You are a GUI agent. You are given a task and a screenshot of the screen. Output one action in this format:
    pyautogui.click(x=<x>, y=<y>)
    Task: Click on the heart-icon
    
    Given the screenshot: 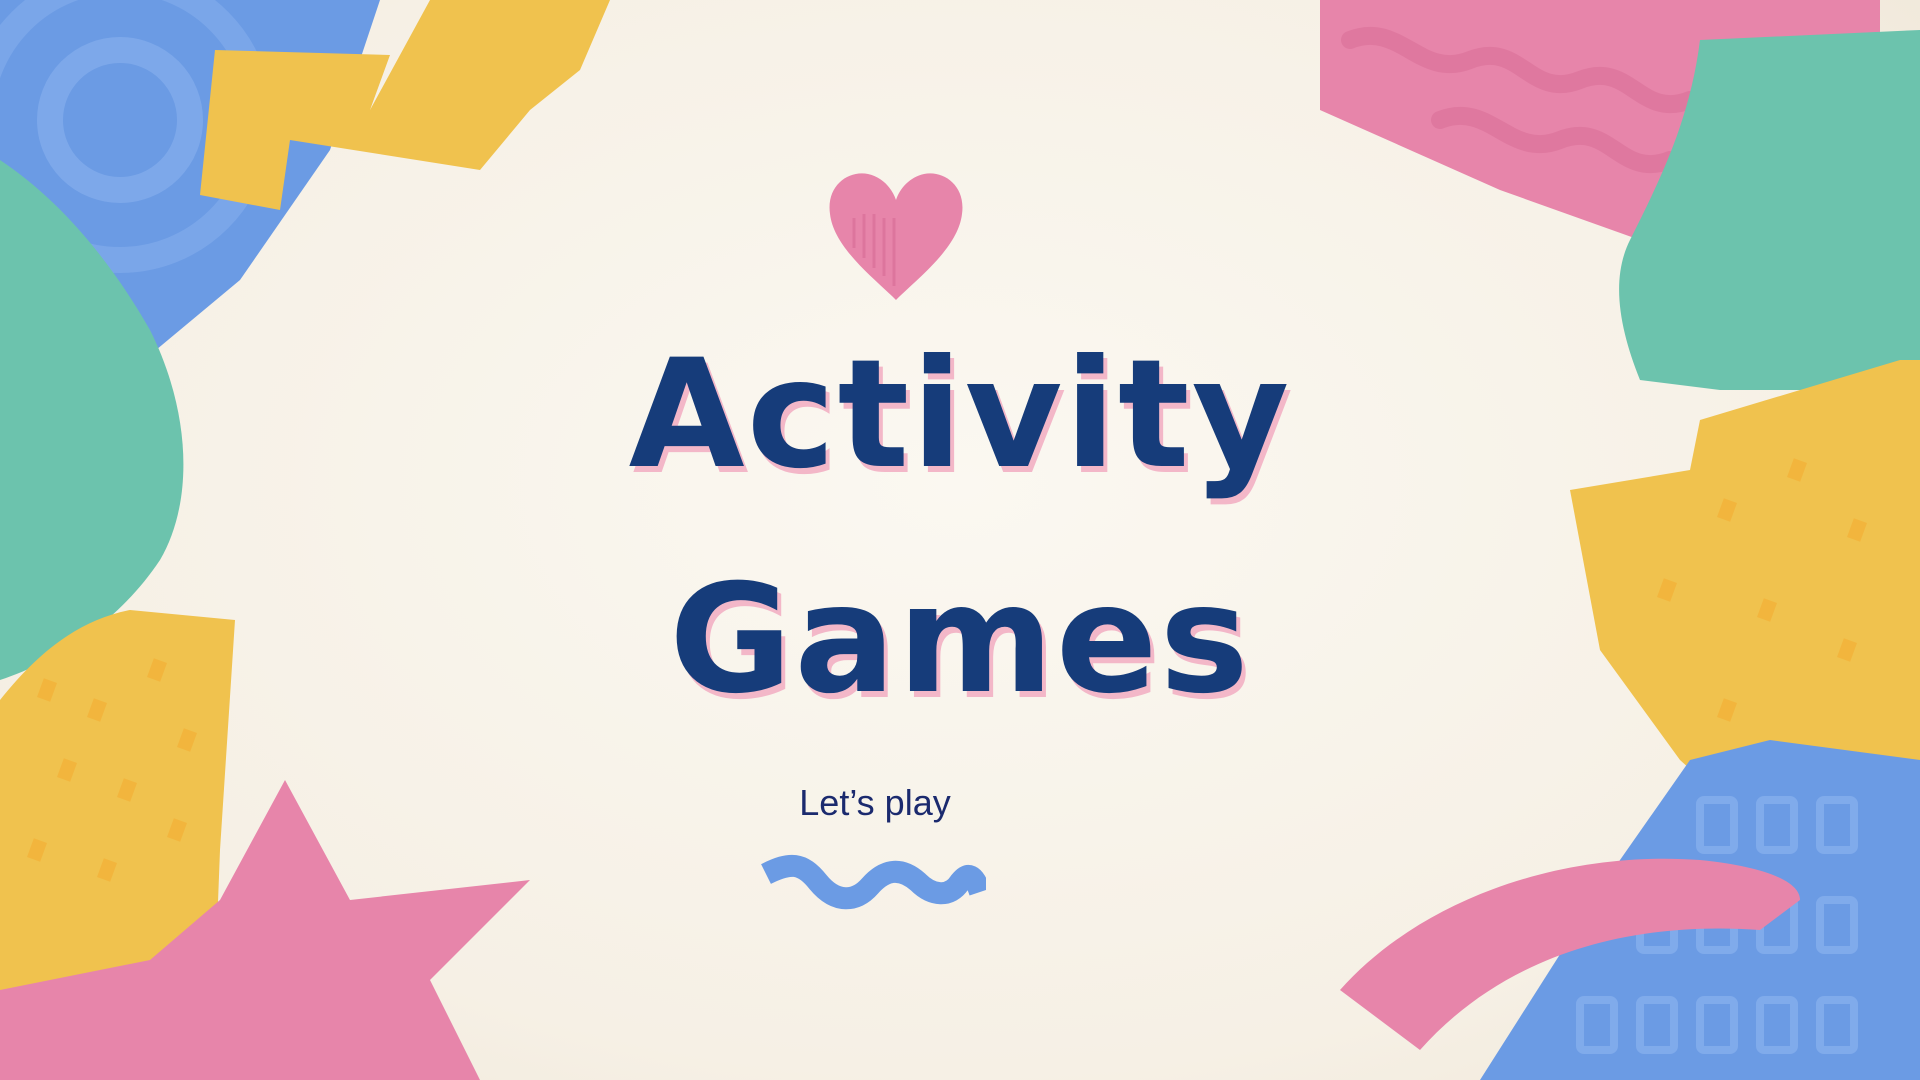 What is the action you would take?
    pyautogui.click(x=896, y=236)
    